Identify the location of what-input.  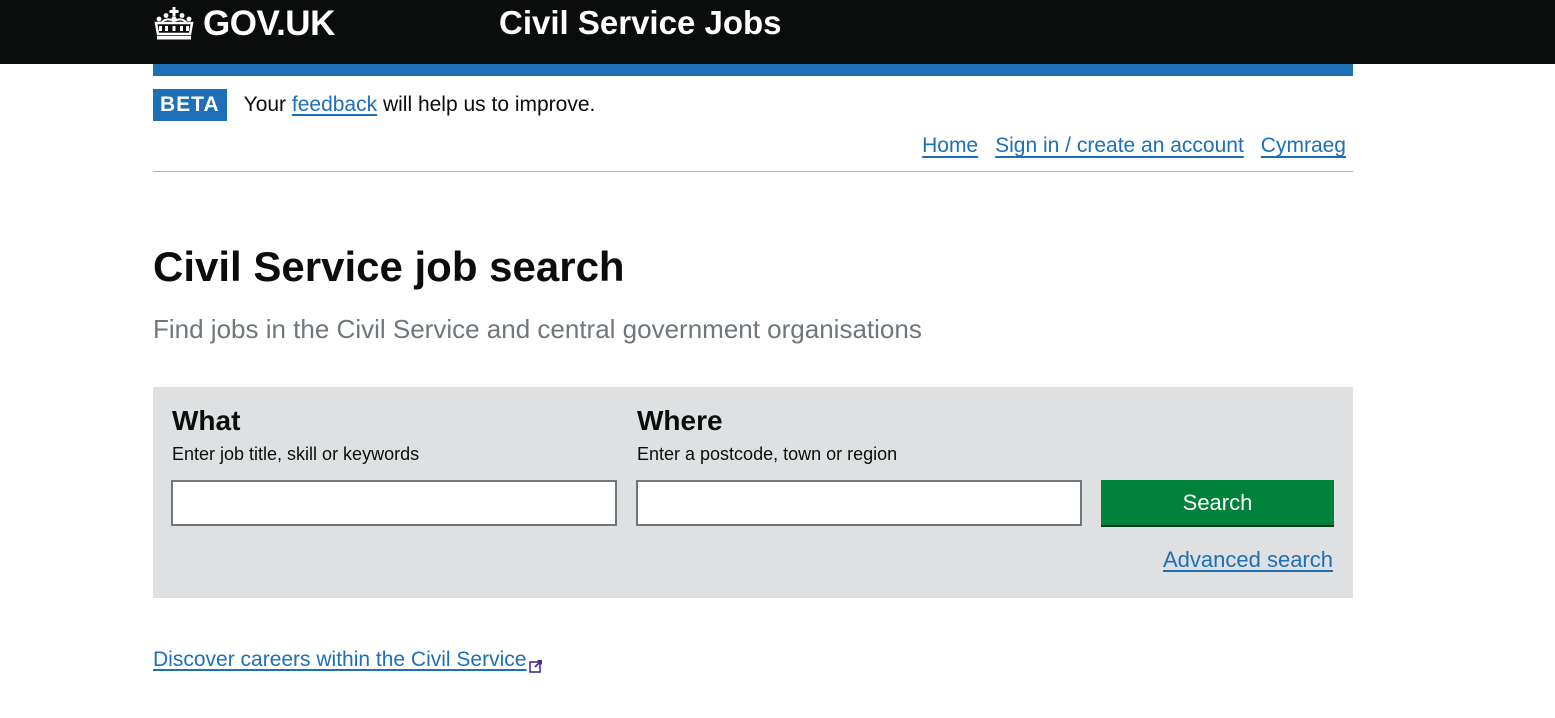
(394, 503).